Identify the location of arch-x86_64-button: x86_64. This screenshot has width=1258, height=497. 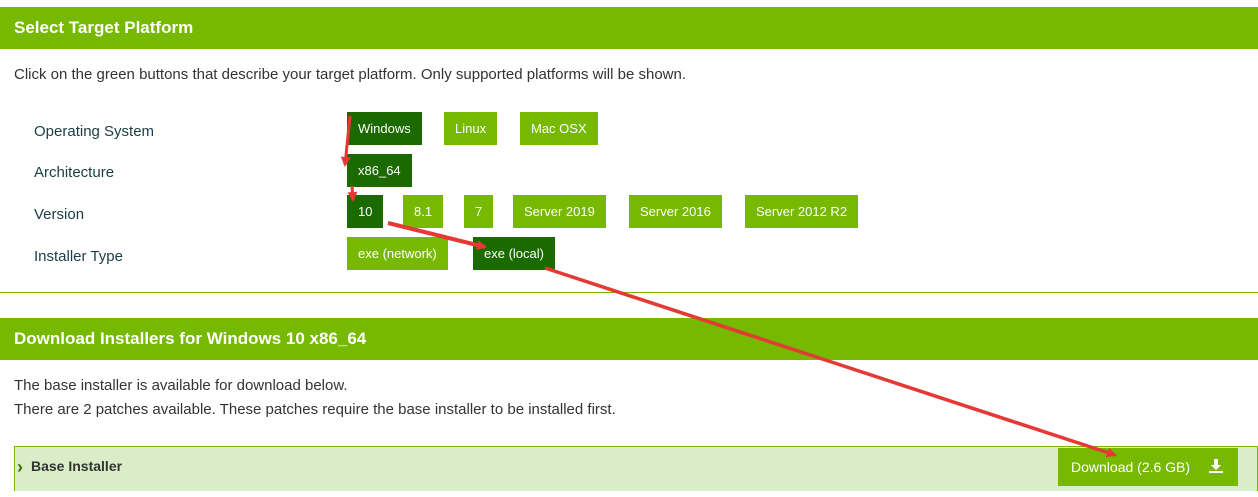
(379, 170).